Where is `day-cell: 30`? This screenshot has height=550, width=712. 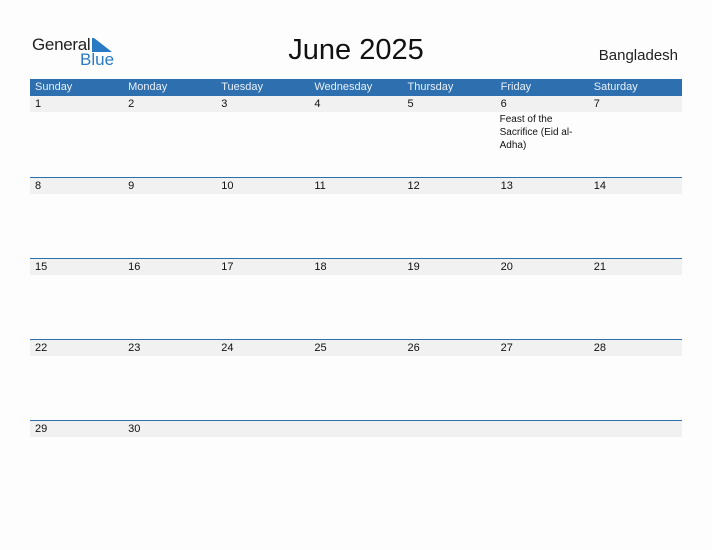 day-cell: 30 is located at coordinates (170, 461).